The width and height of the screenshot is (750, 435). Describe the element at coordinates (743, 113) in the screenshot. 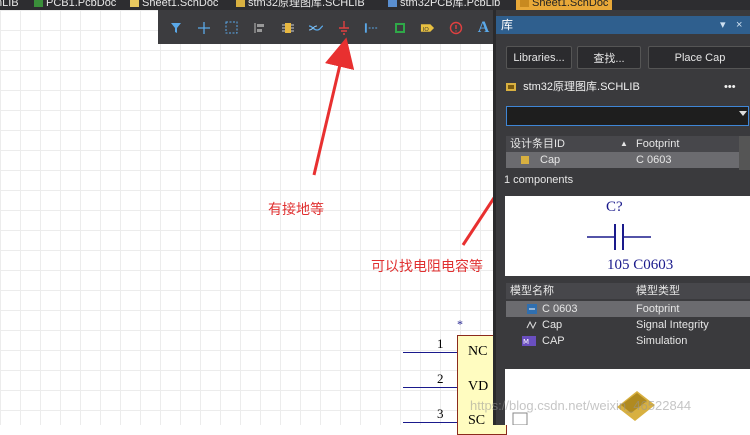

I see `search-dropdown-icon` at that location.